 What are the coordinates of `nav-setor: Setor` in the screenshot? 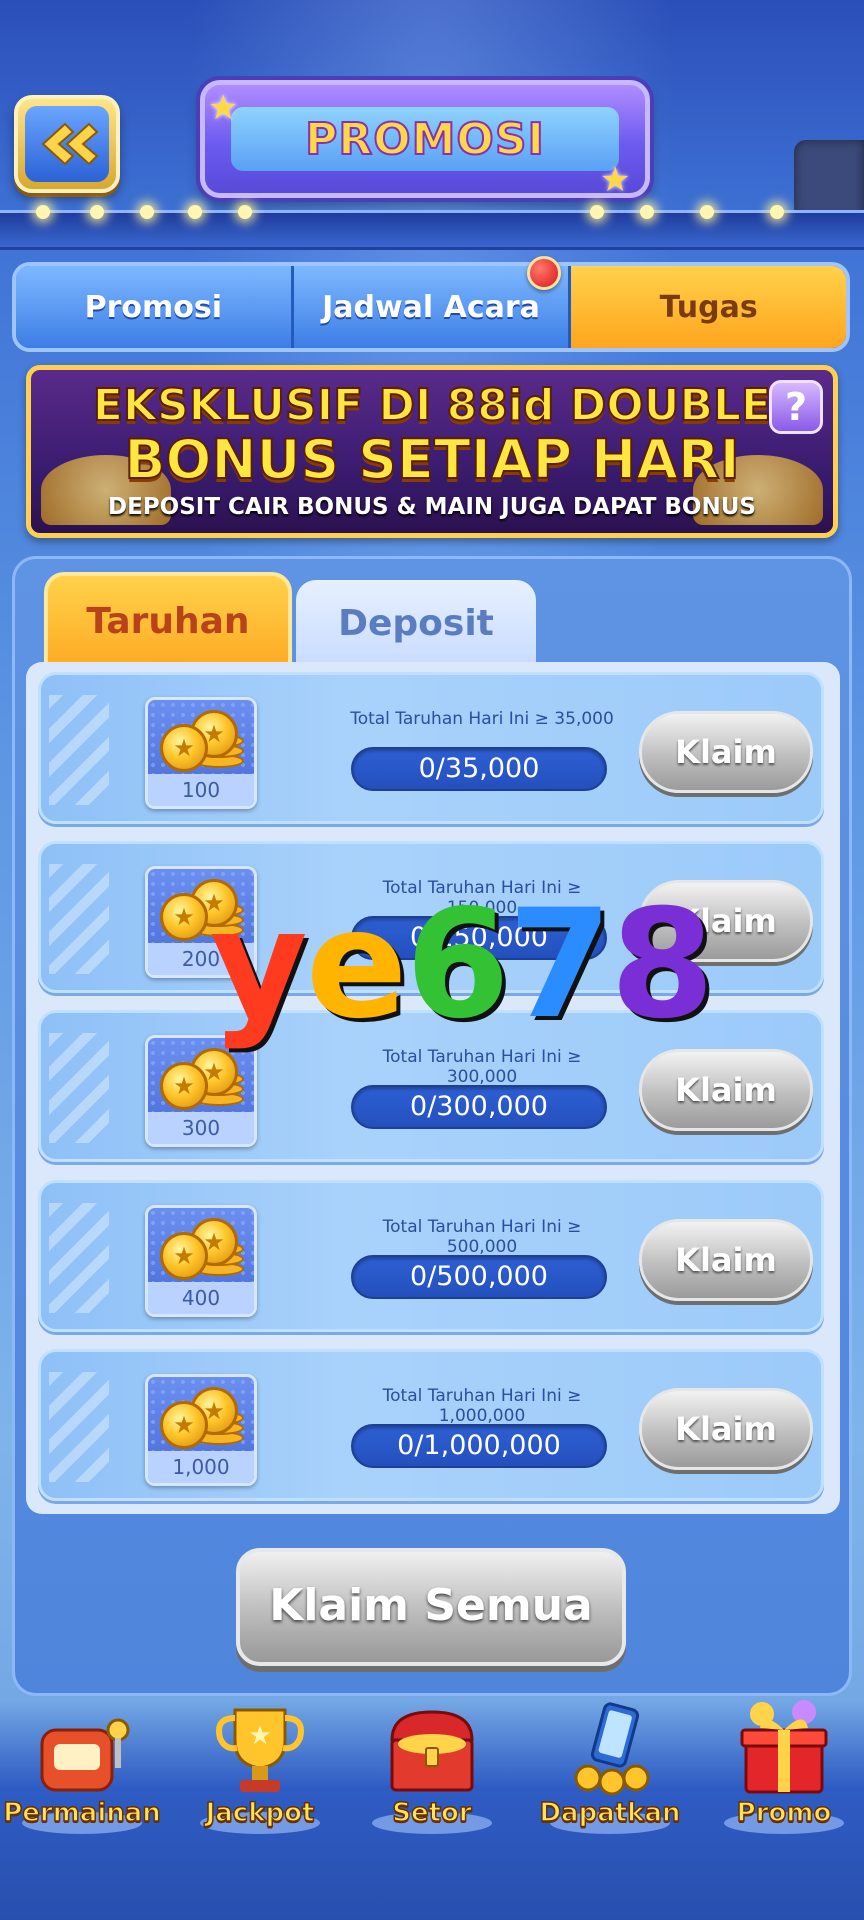 It's located at (432, 1770).